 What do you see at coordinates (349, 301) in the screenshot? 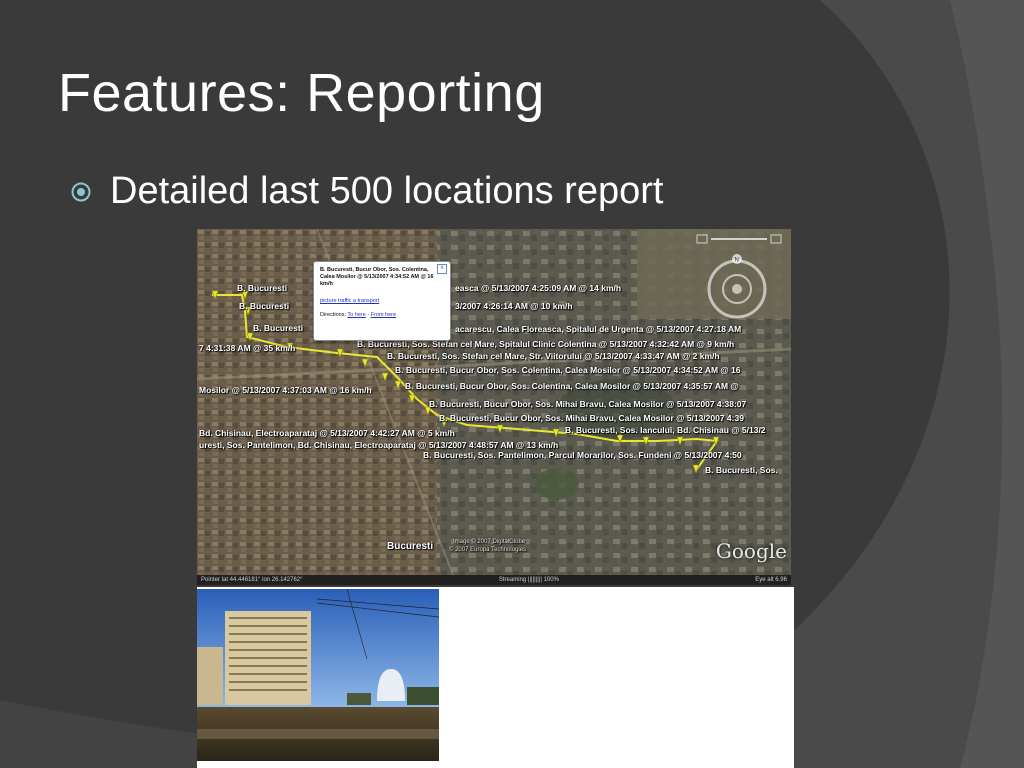
I see `popup-link: picture traffic a transport` at bounding box center [349, 301].